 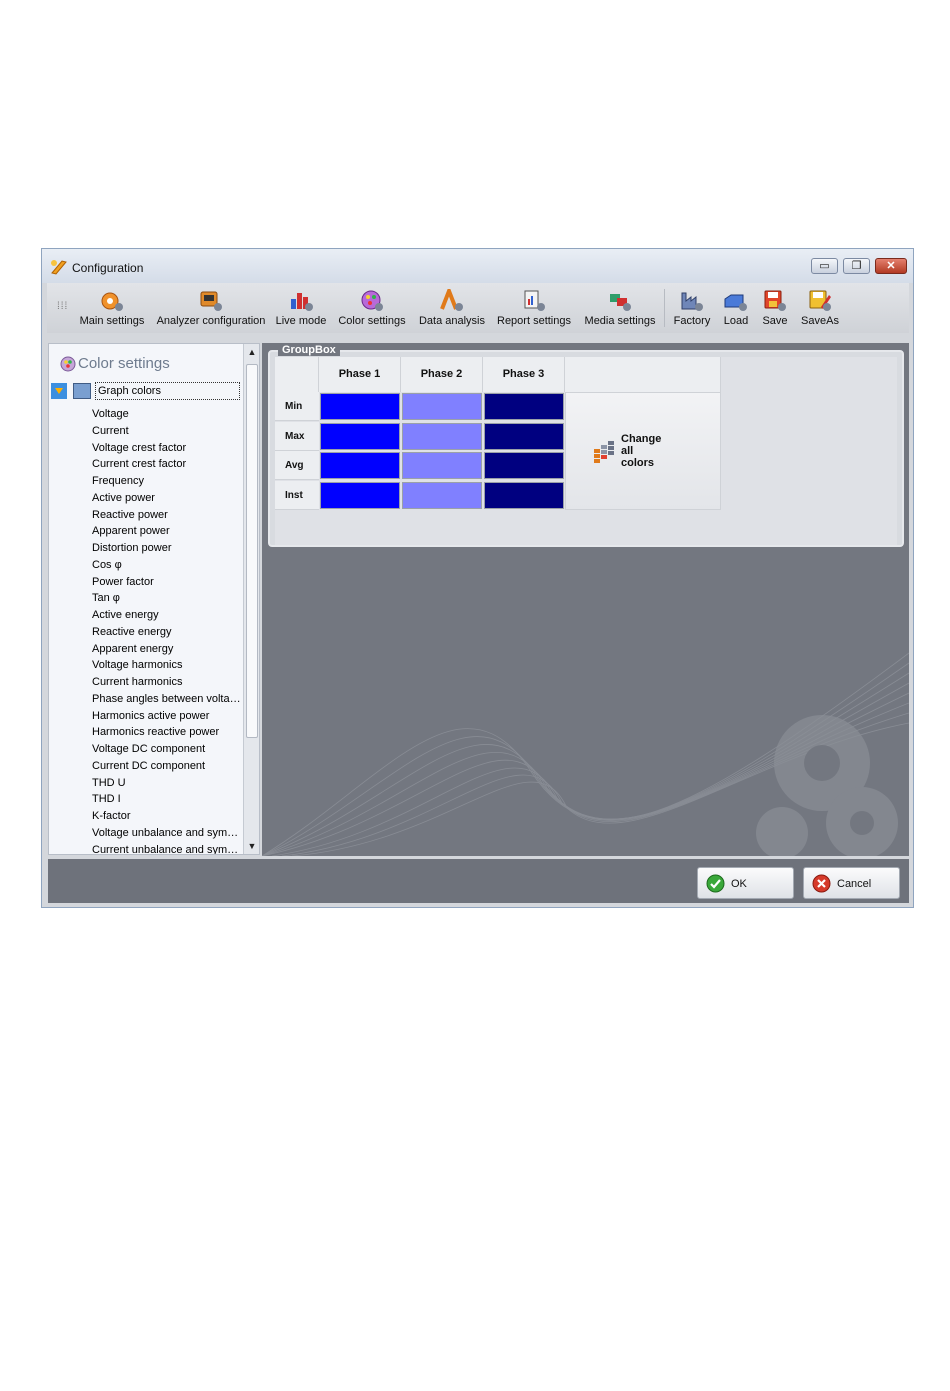 What do you see at coordinates (167, 515) in the screenshot?
I see `tree-item: Reactive power` at bounding box center [167, 515].